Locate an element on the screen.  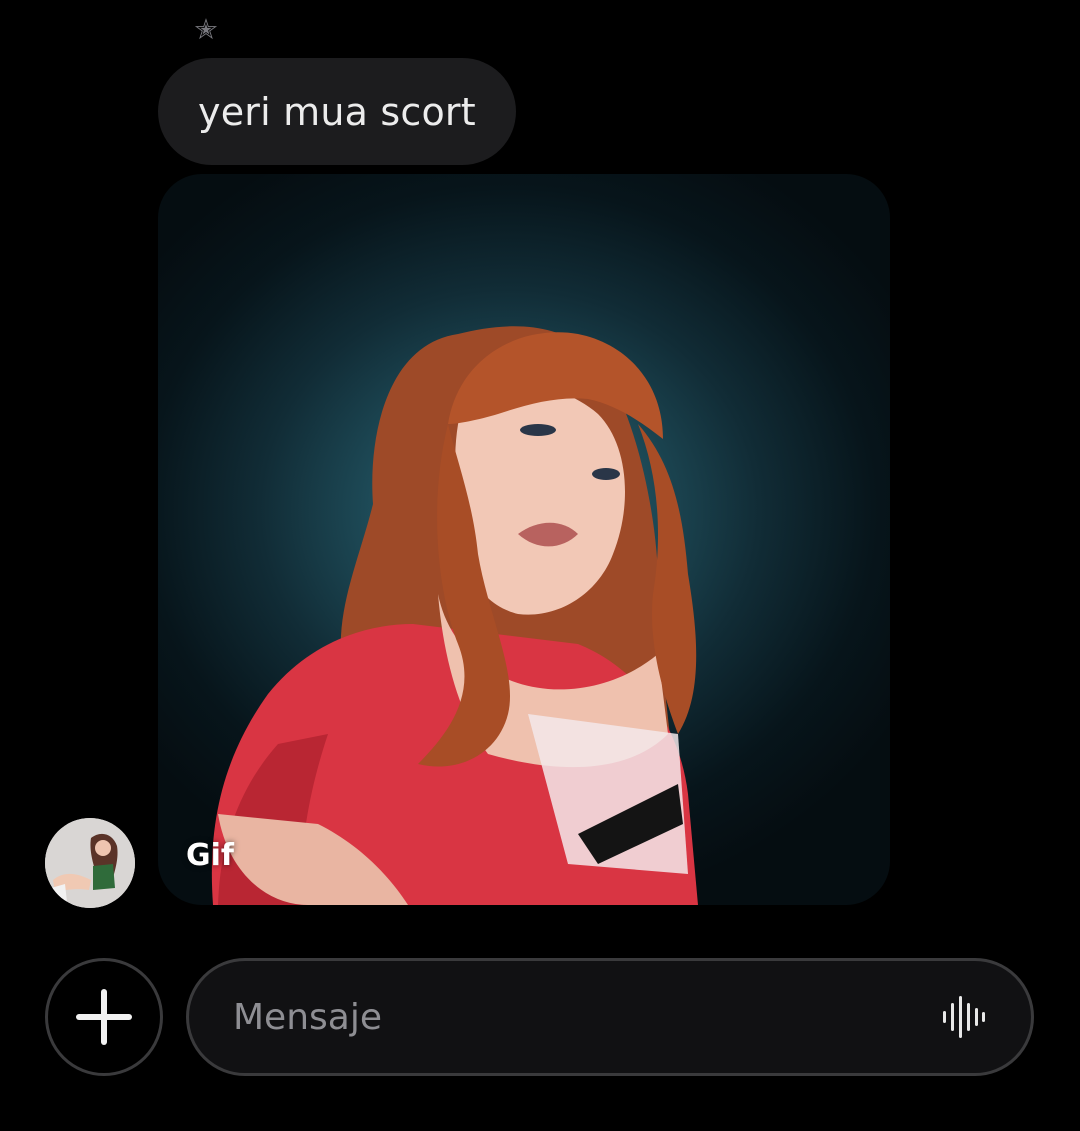
add-attachment-button is located at coordinates (104, 1017).